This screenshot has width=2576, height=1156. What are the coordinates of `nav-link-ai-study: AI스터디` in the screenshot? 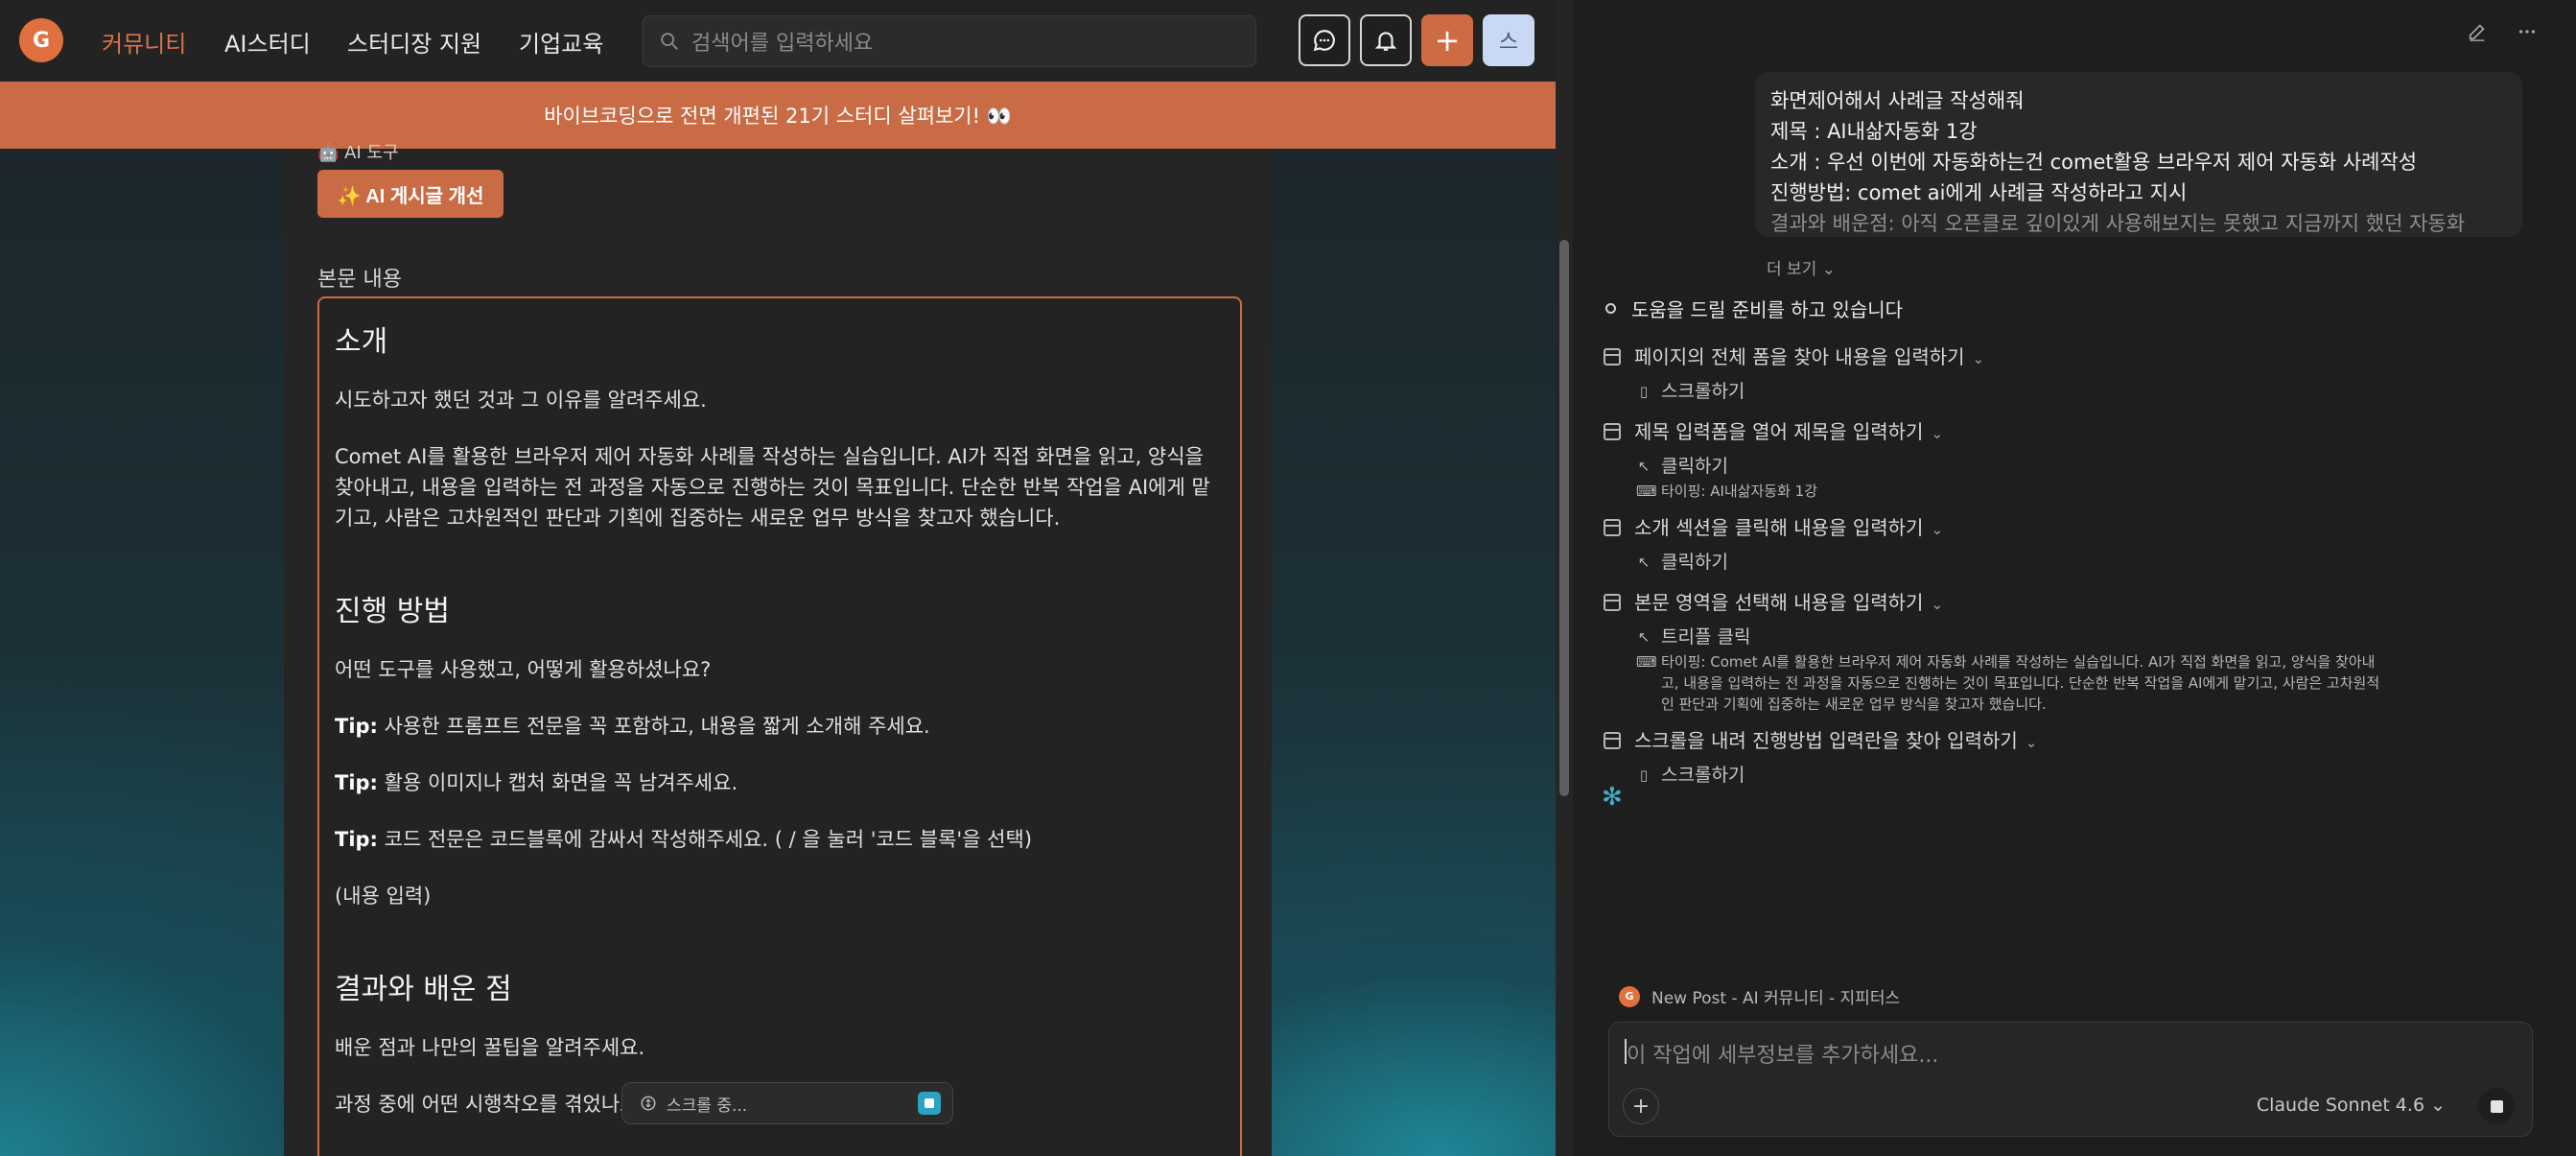 It's located at (267, 42).